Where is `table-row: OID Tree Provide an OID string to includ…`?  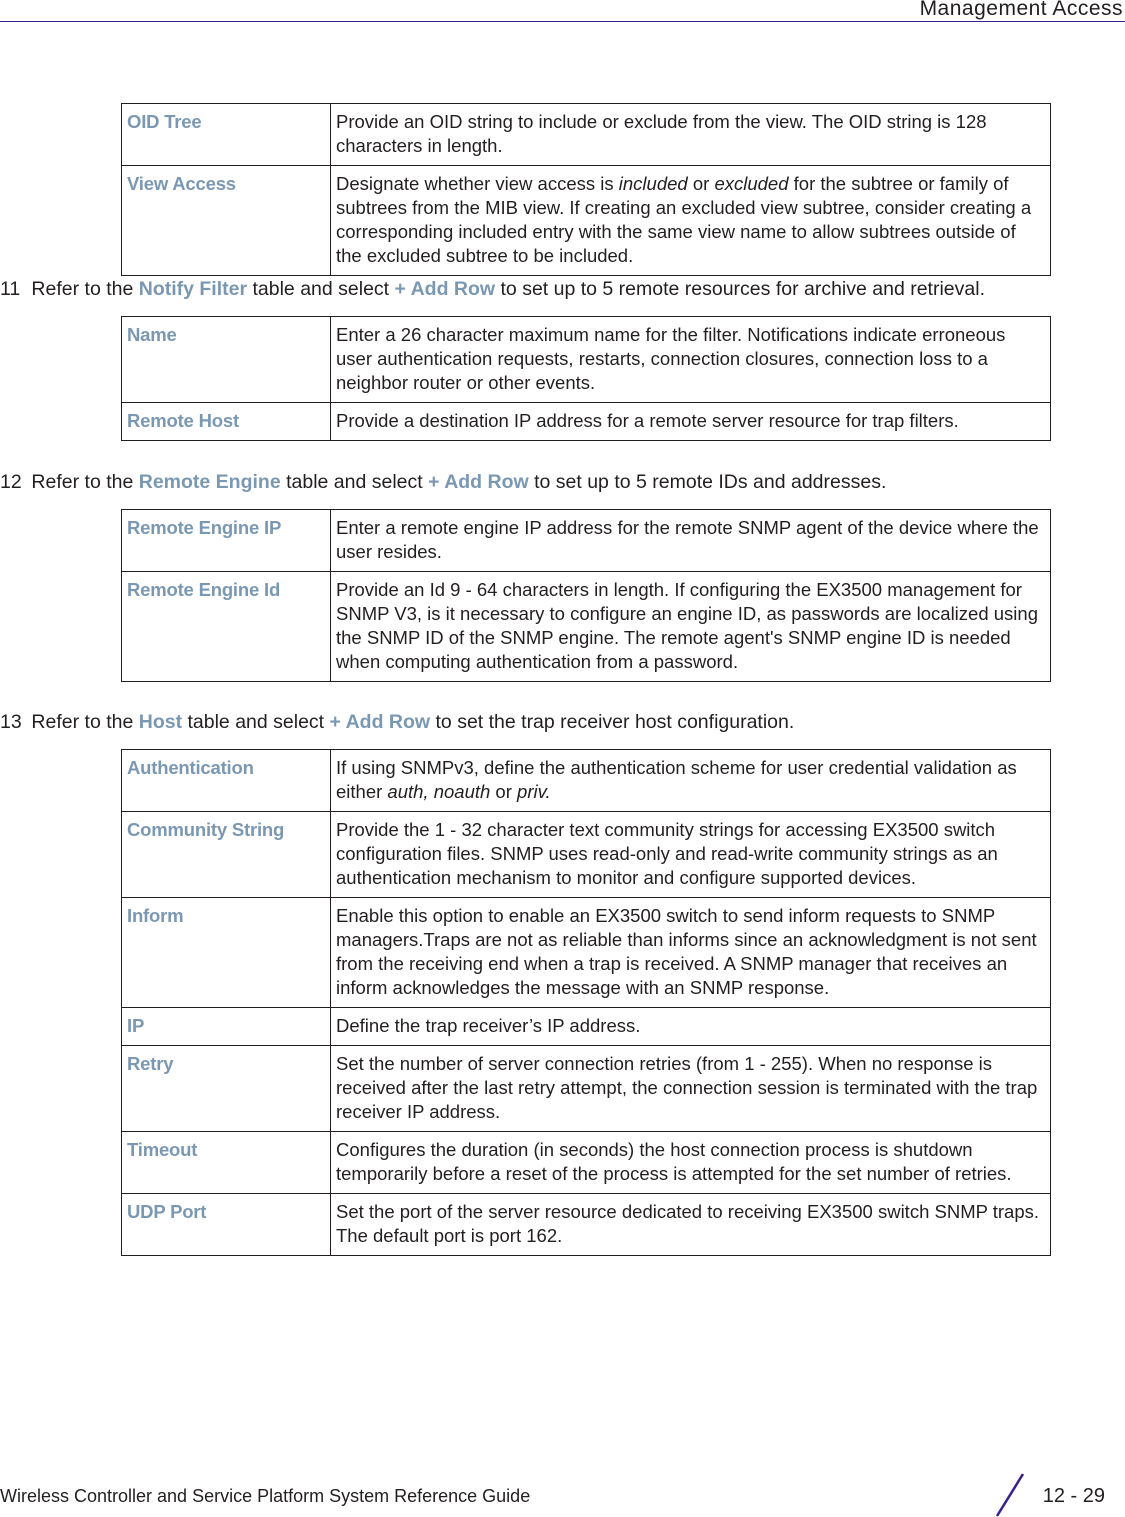
table-row: OID Tree Provide an OID string to includ… is located at coordinates (586, 134).